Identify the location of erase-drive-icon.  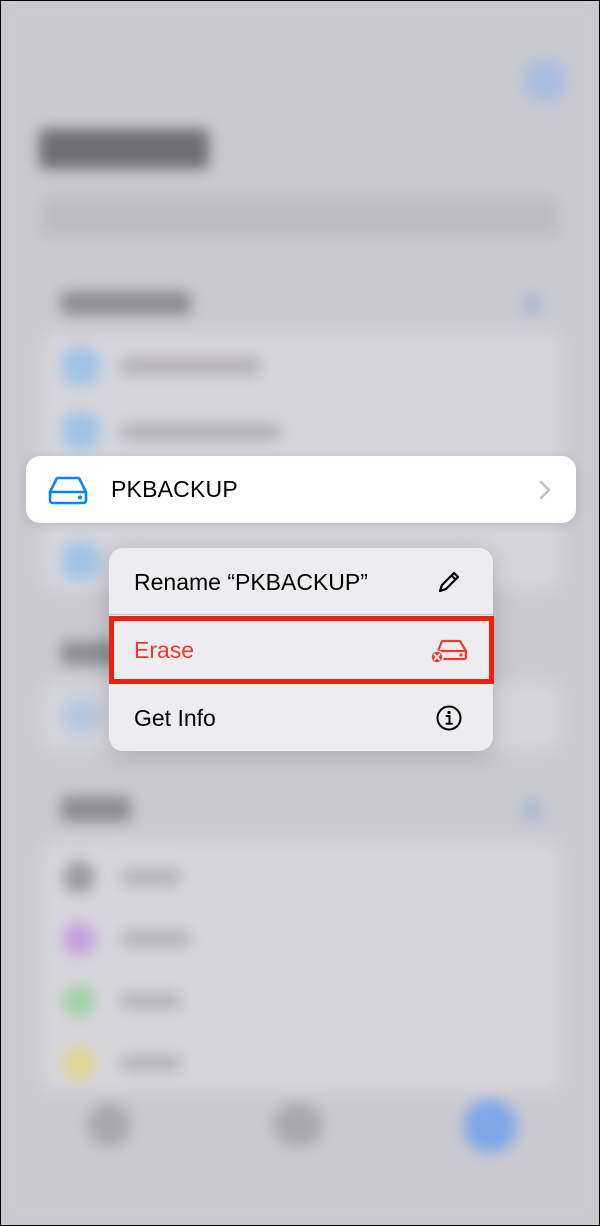
(449, 651).